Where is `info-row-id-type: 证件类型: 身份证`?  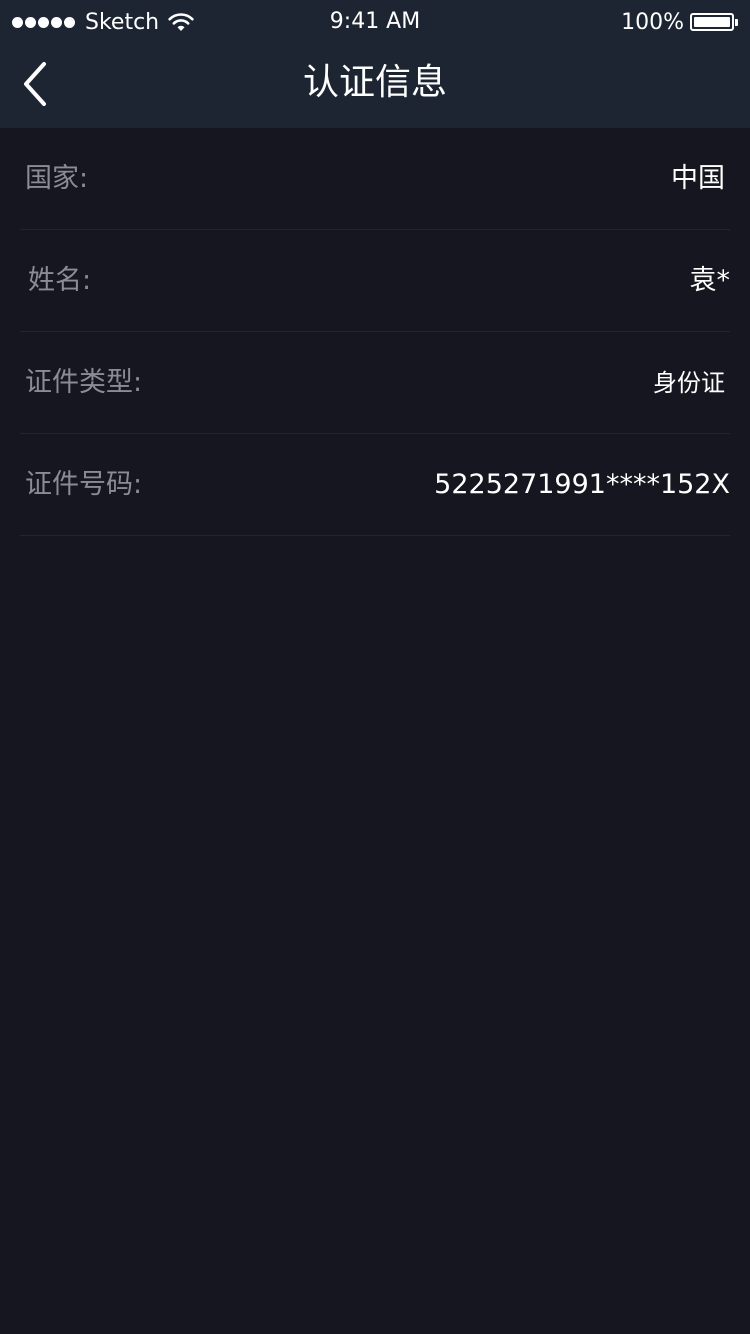
info-row-id-type: 证件类型: 身份证 is located at coordinates (375, 383).